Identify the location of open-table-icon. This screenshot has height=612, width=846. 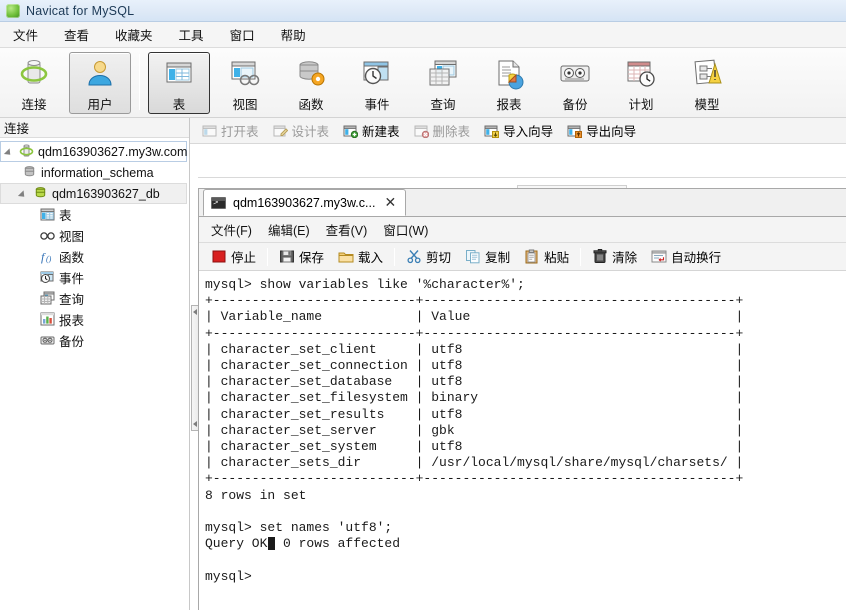
(209, 131).